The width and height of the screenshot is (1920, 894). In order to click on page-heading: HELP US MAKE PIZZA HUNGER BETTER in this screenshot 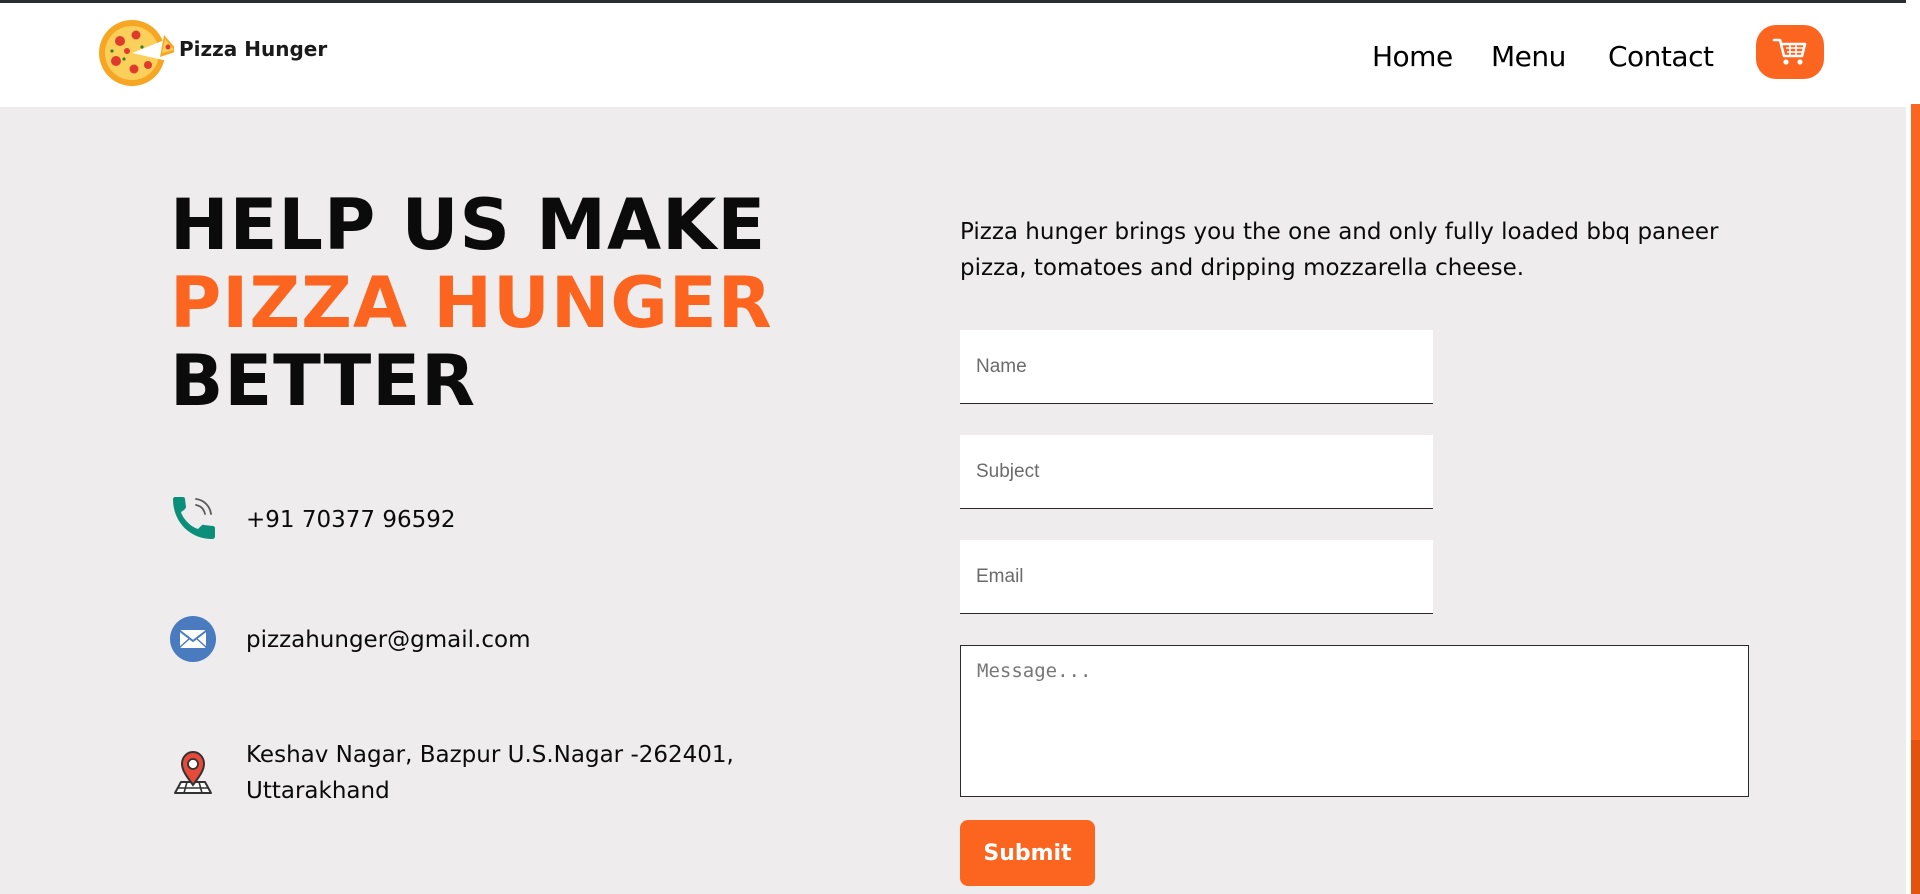, I will do `click(471, 303)`.